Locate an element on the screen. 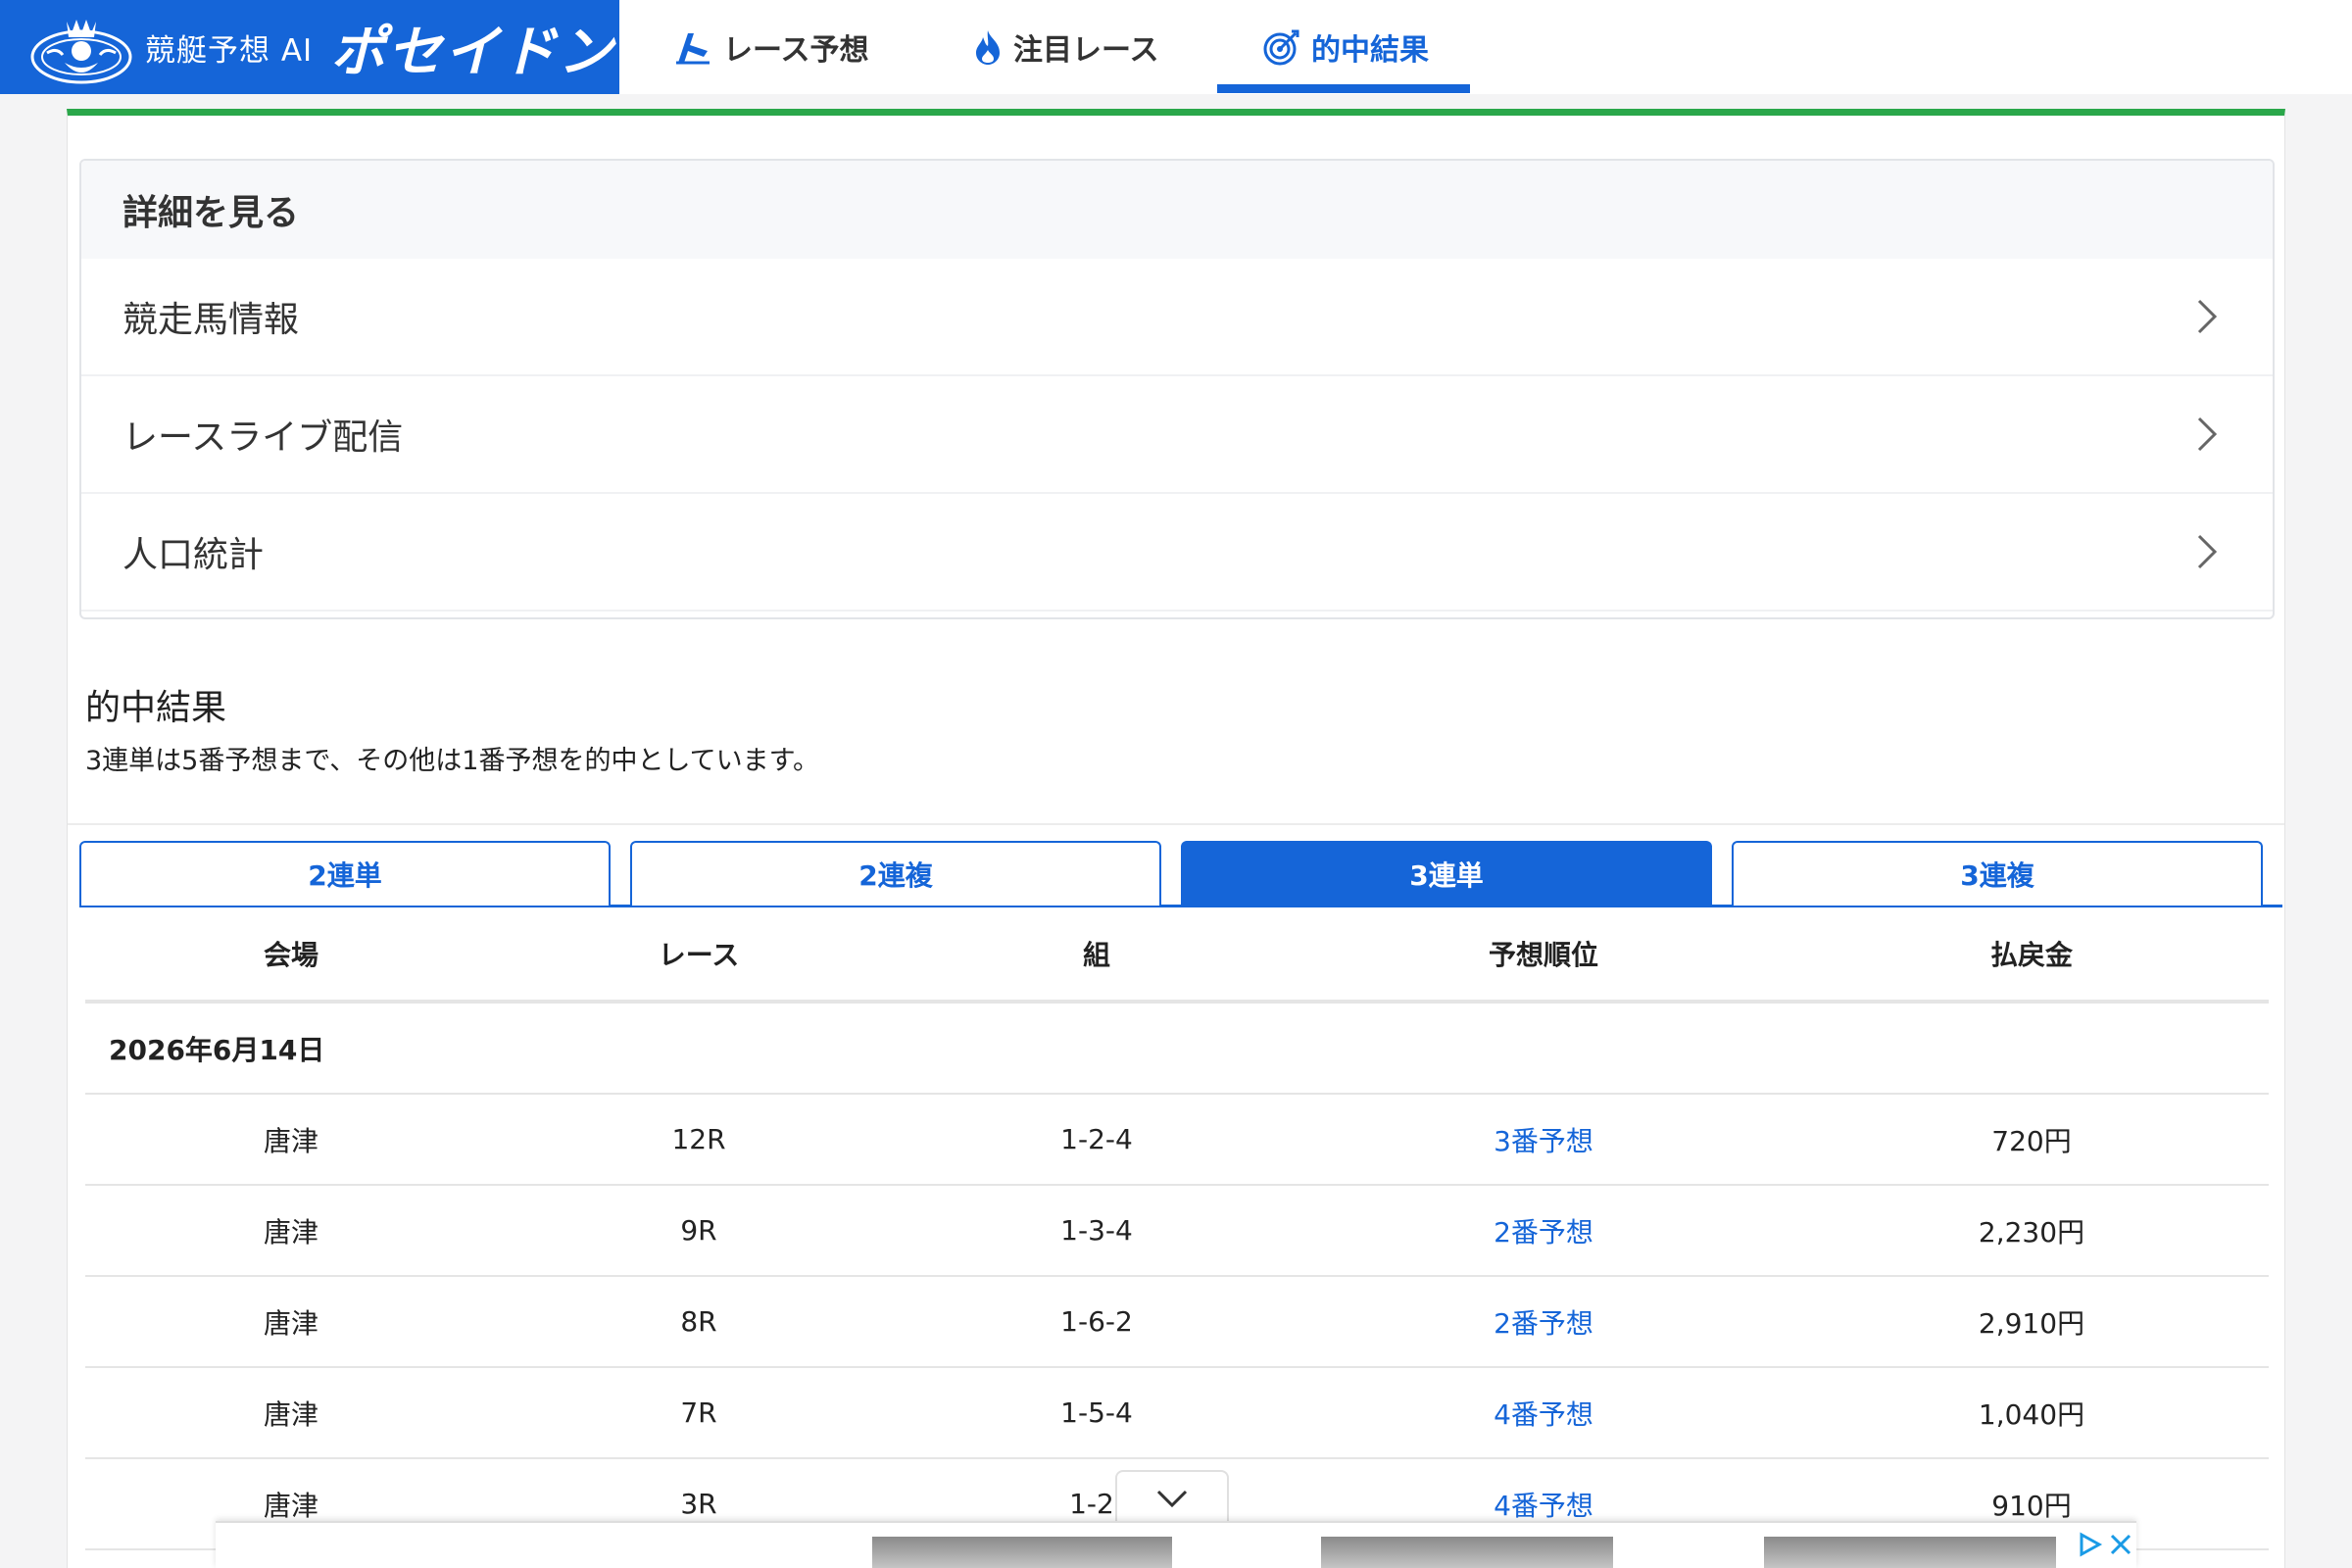  details-item-live-stream: レースライブ配信 is located at coordinates (1177, 435).